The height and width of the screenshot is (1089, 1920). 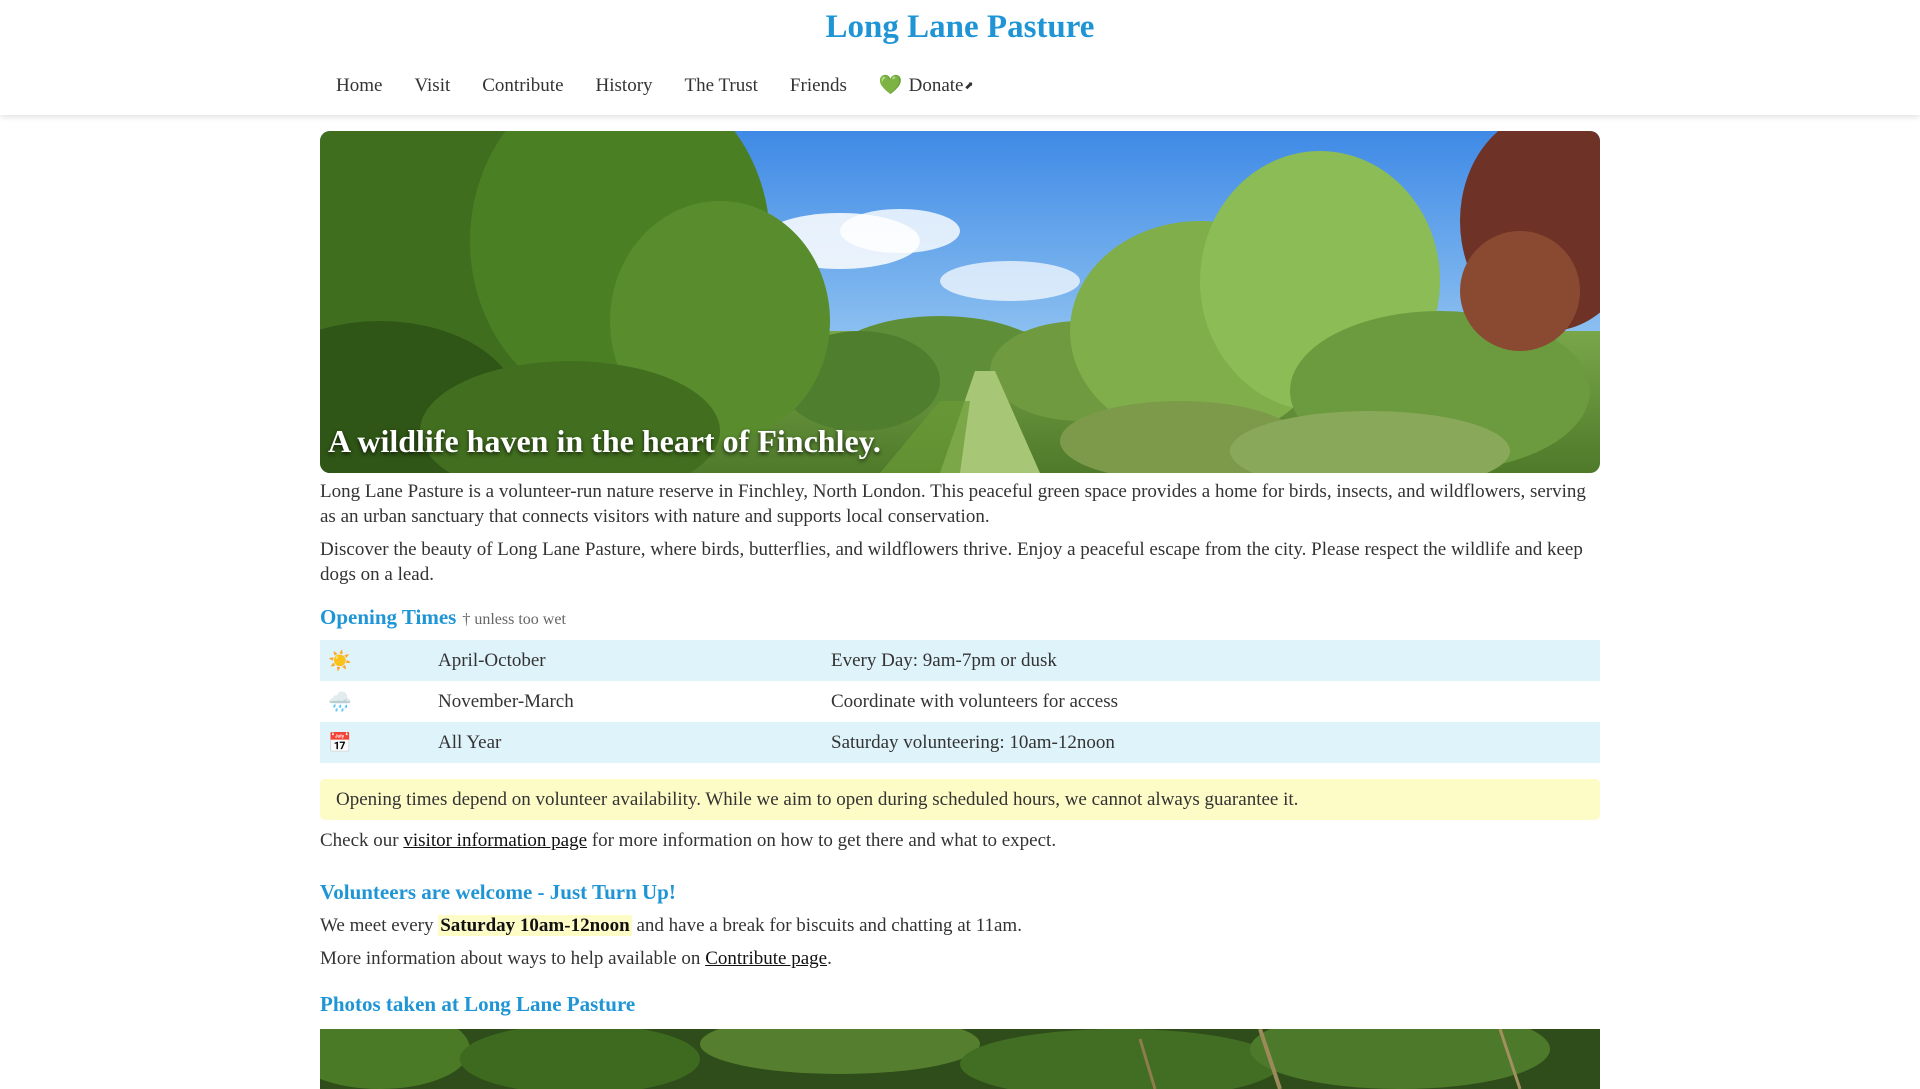 What do you see at coordinates (1211, 742) in the screenshot?
I see `detail-cell: Saturday volunteering: 10am-12noon` at bounding box center [1211, 742].